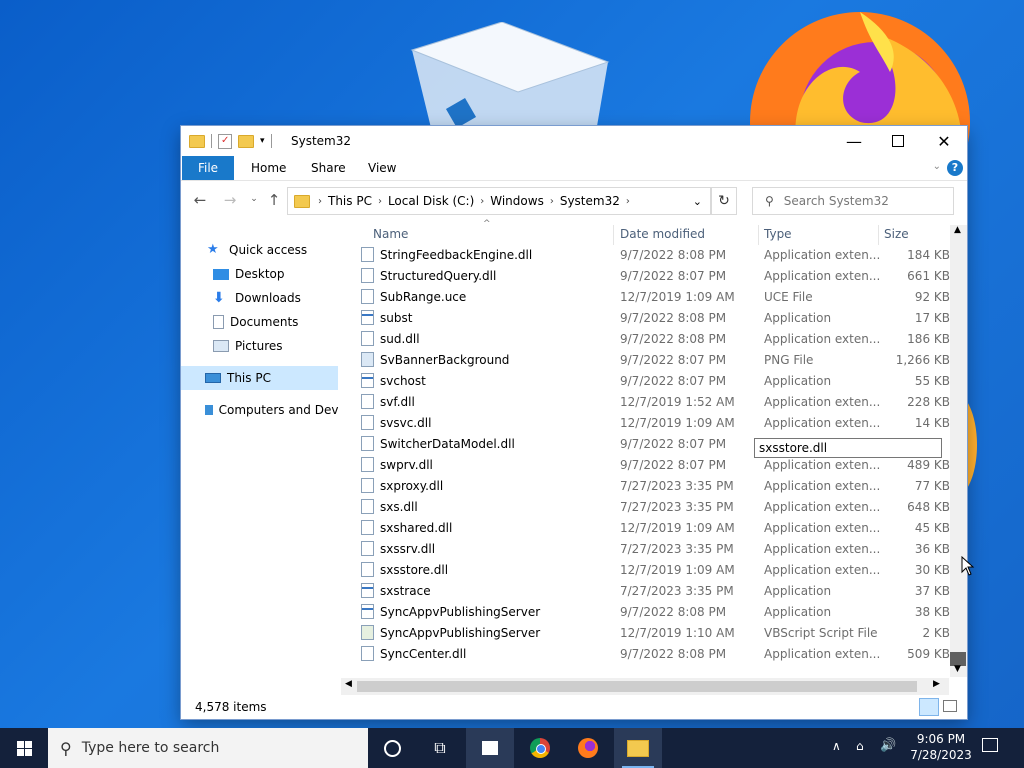 The width and height of the screenshot is (1024, 768). Describe the element at coordinates (990, 745) in the screenshot. I see `notification-center-icon` at that location.